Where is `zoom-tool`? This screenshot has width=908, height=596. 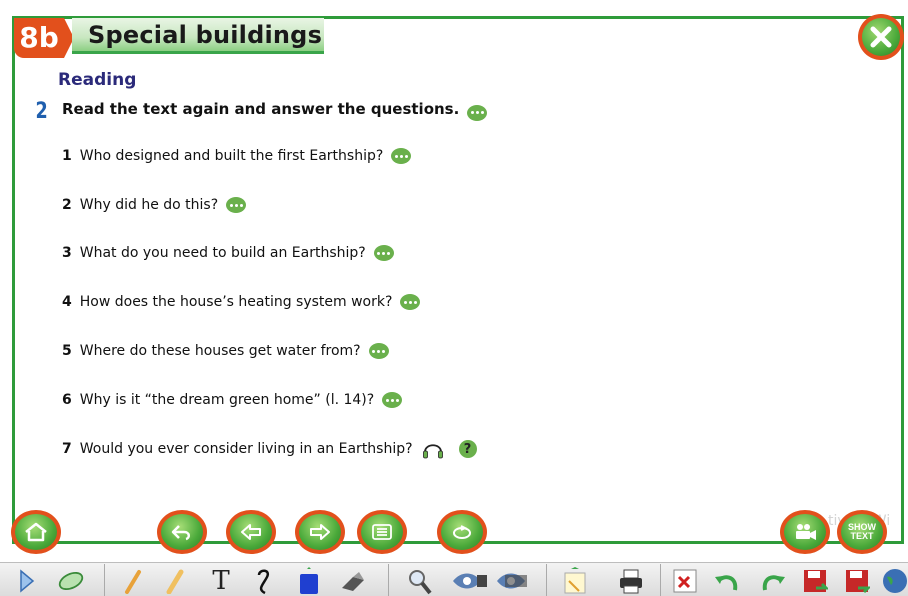 zoom-tool is located at coordinates (419, 581).